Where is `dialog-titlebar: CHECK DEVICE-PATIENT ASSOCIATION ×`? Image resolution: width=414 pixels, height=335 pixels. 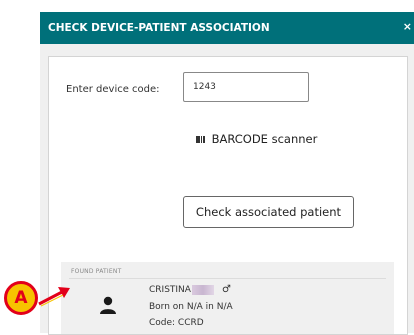
dialog-titlebar: CHECK DEVICE-PATIENT ASSOCIATION × is located at coordinates (227, 28).